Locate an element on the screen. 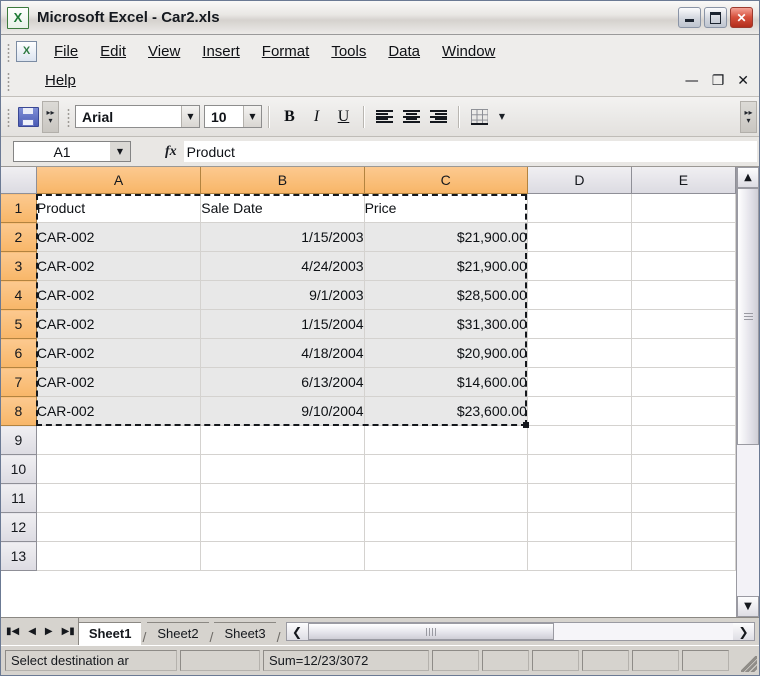 This screenshot has width=760, height=676. cell-B2: 1/15/2003 is located at coordinates (282, 237).